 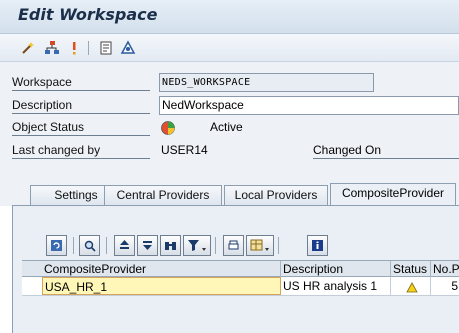 What do you see at coordinates (226, 127) in the screenshot?
I see `object-status-value: Active` at bounding box center [226, 127].